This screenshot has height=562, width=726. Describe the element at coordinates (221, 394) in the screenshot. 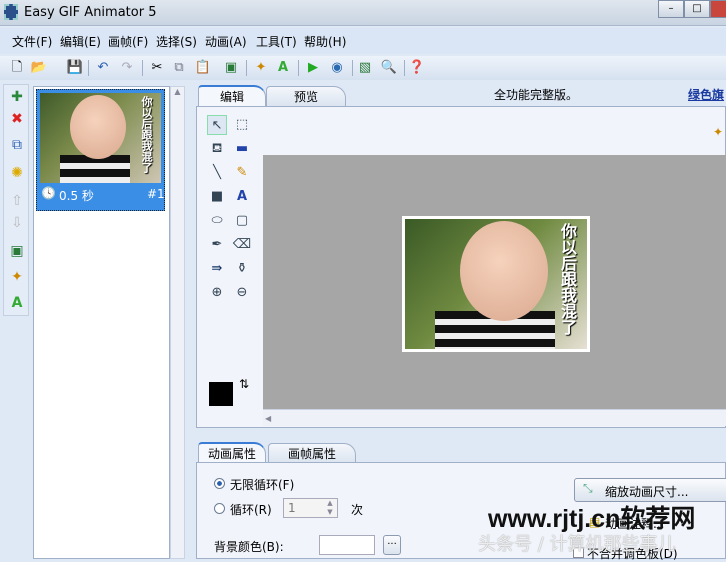

I see `foreground-color` at that location.